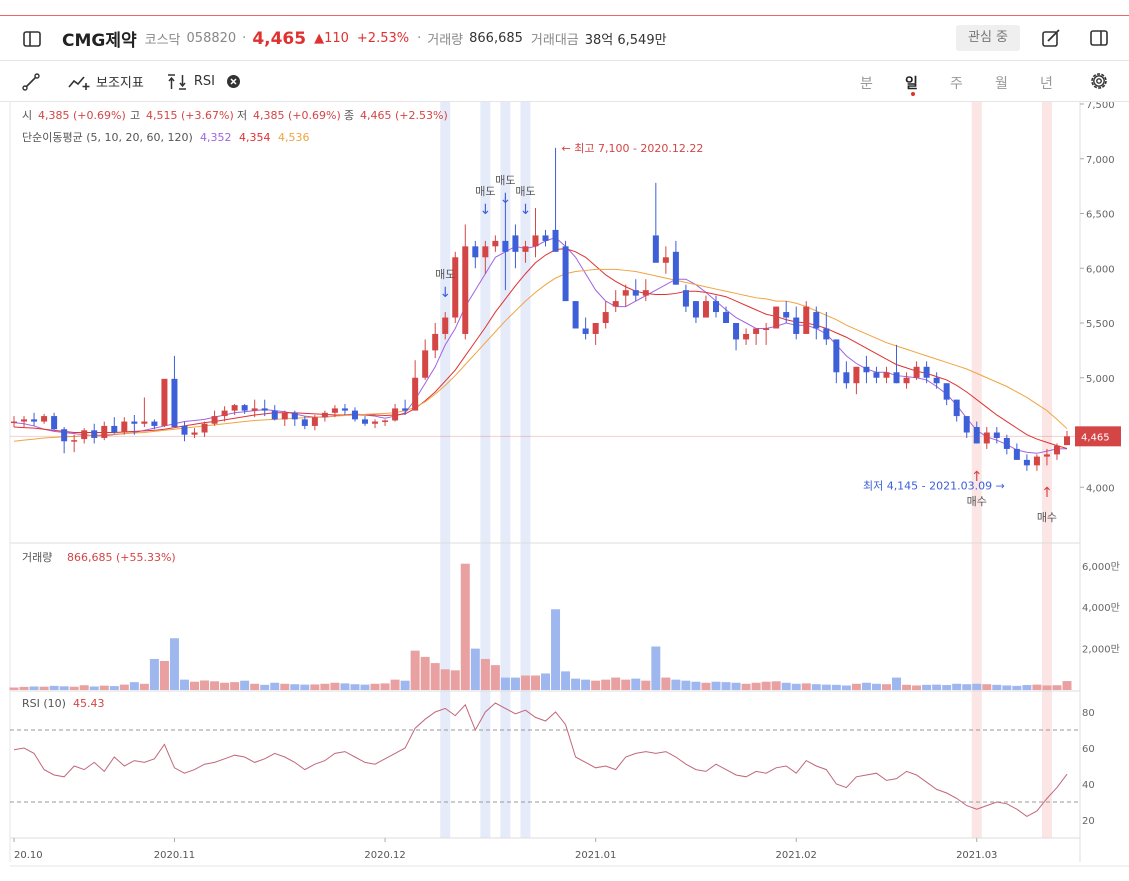 This screenshot has width=1129, height=881. What do you see at coordinates (1047, 517) in the screenshot?
I see `buy-signal-label: 매수` at bounding box center [1047, 517].